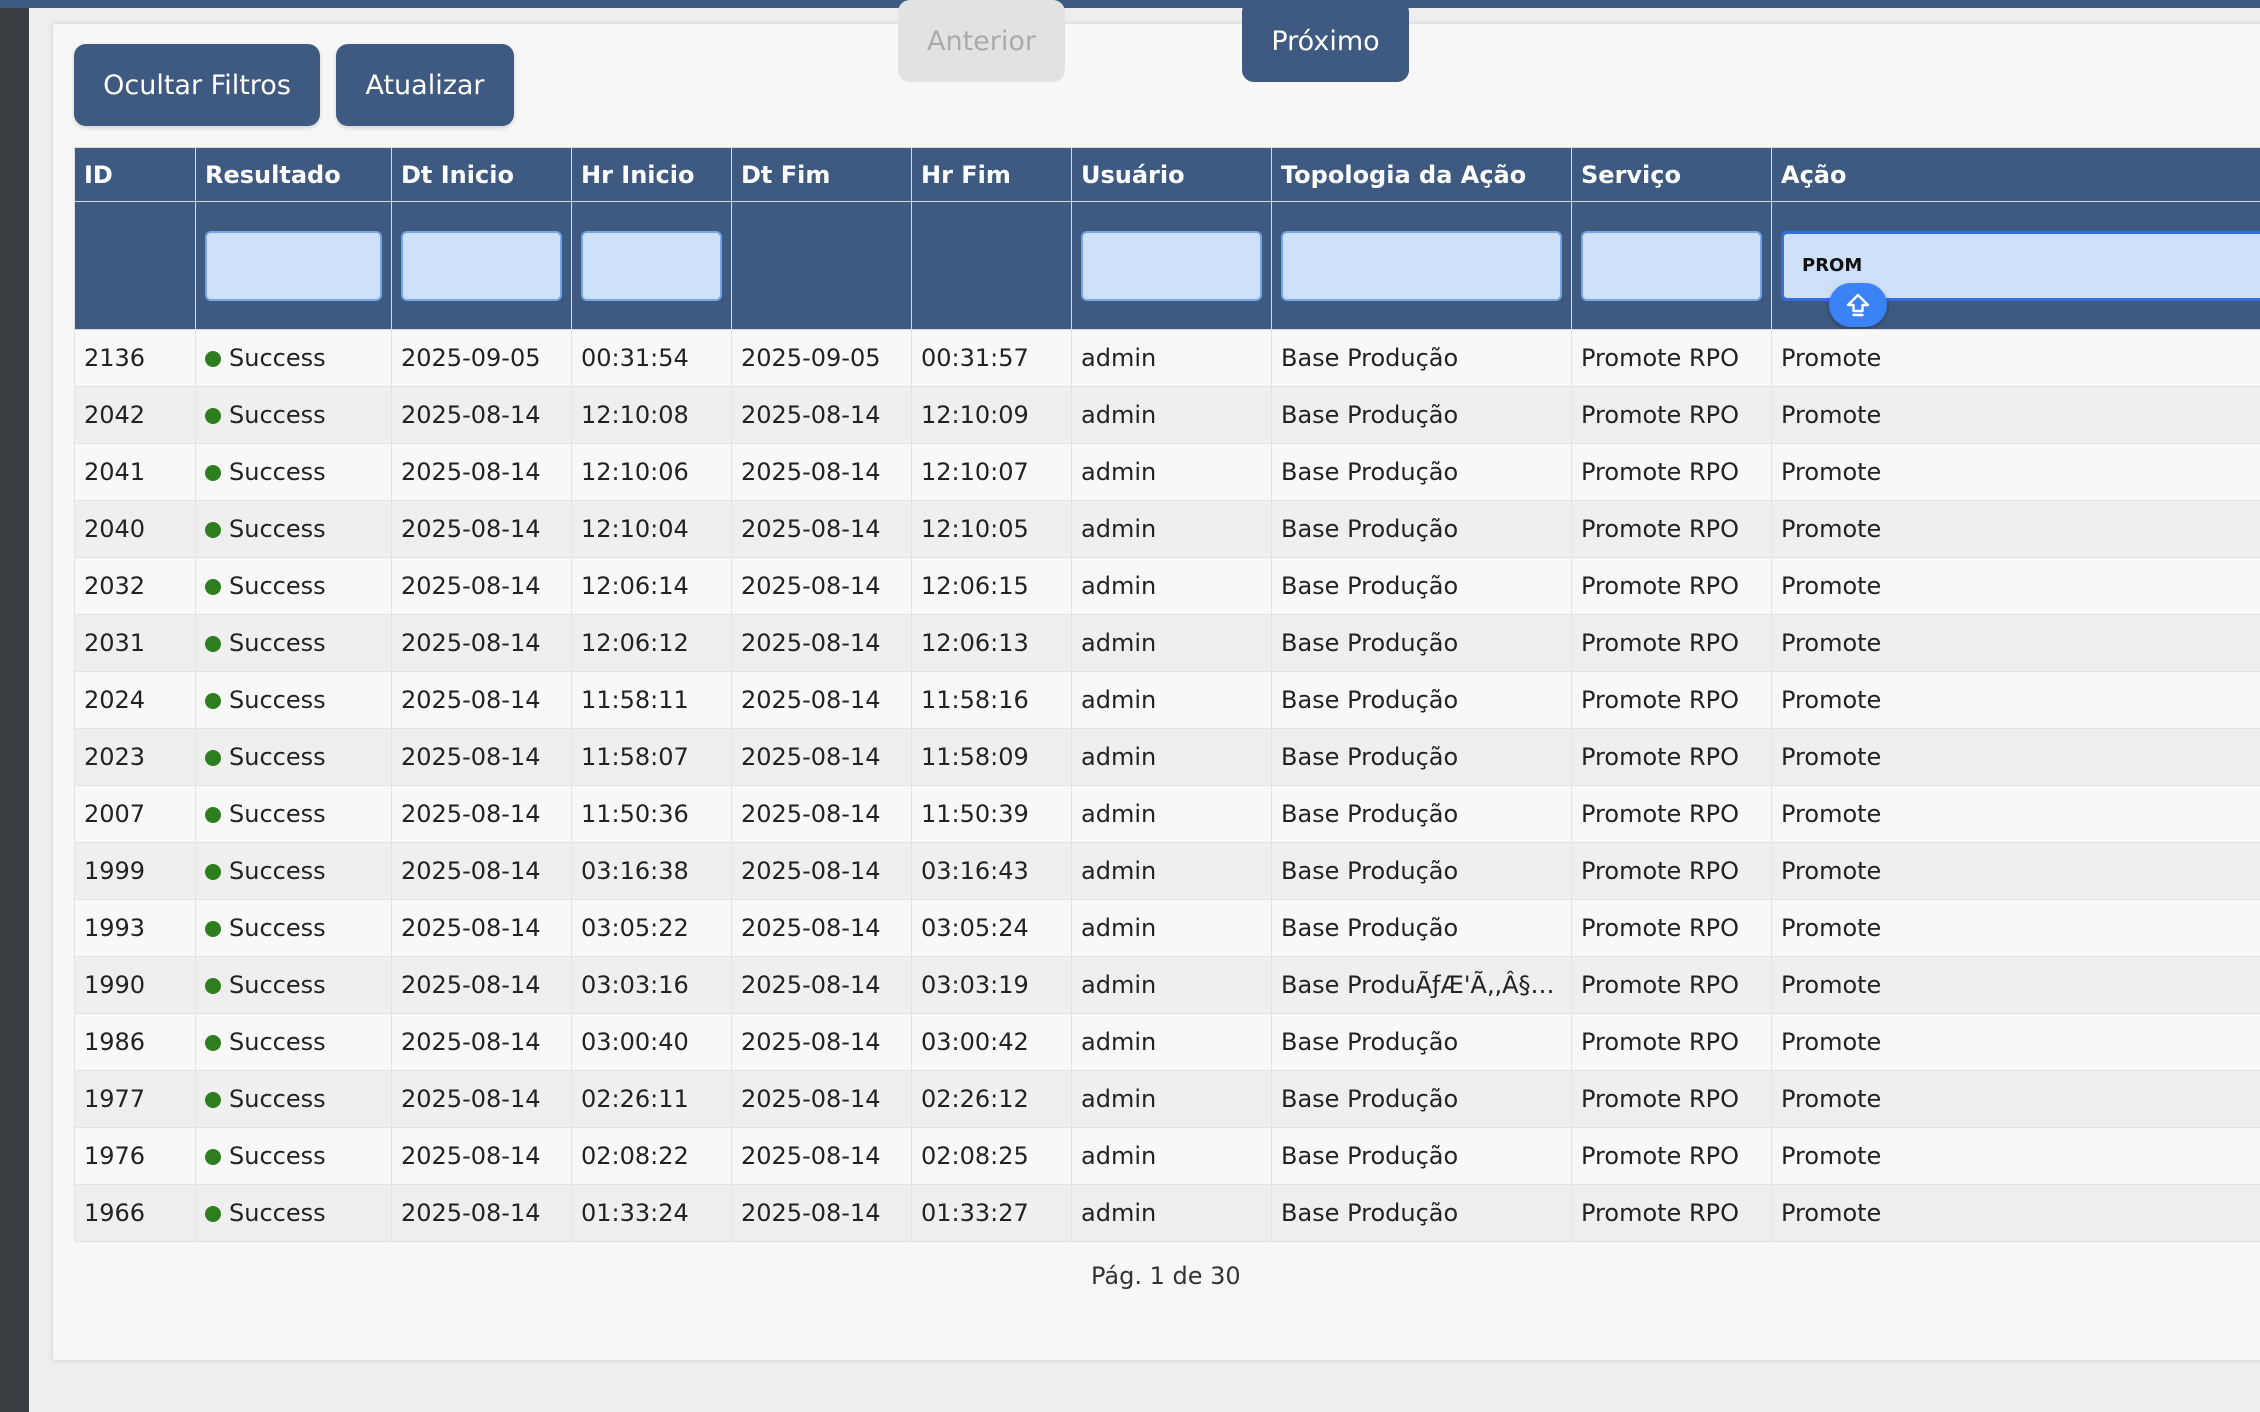 The height and width of the screenshot is (1412, 2260). I want to click on cell-id: 2042, so click(135, 415).